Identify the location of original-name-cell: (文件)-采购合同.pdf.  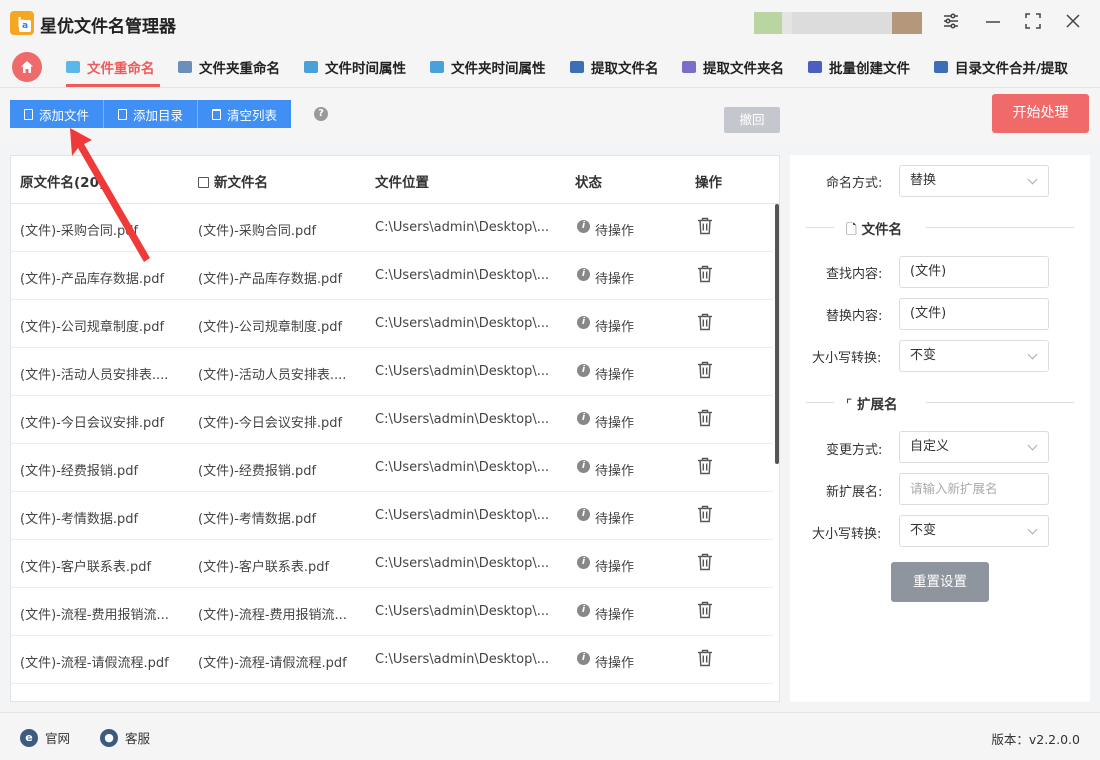
(79, 231).